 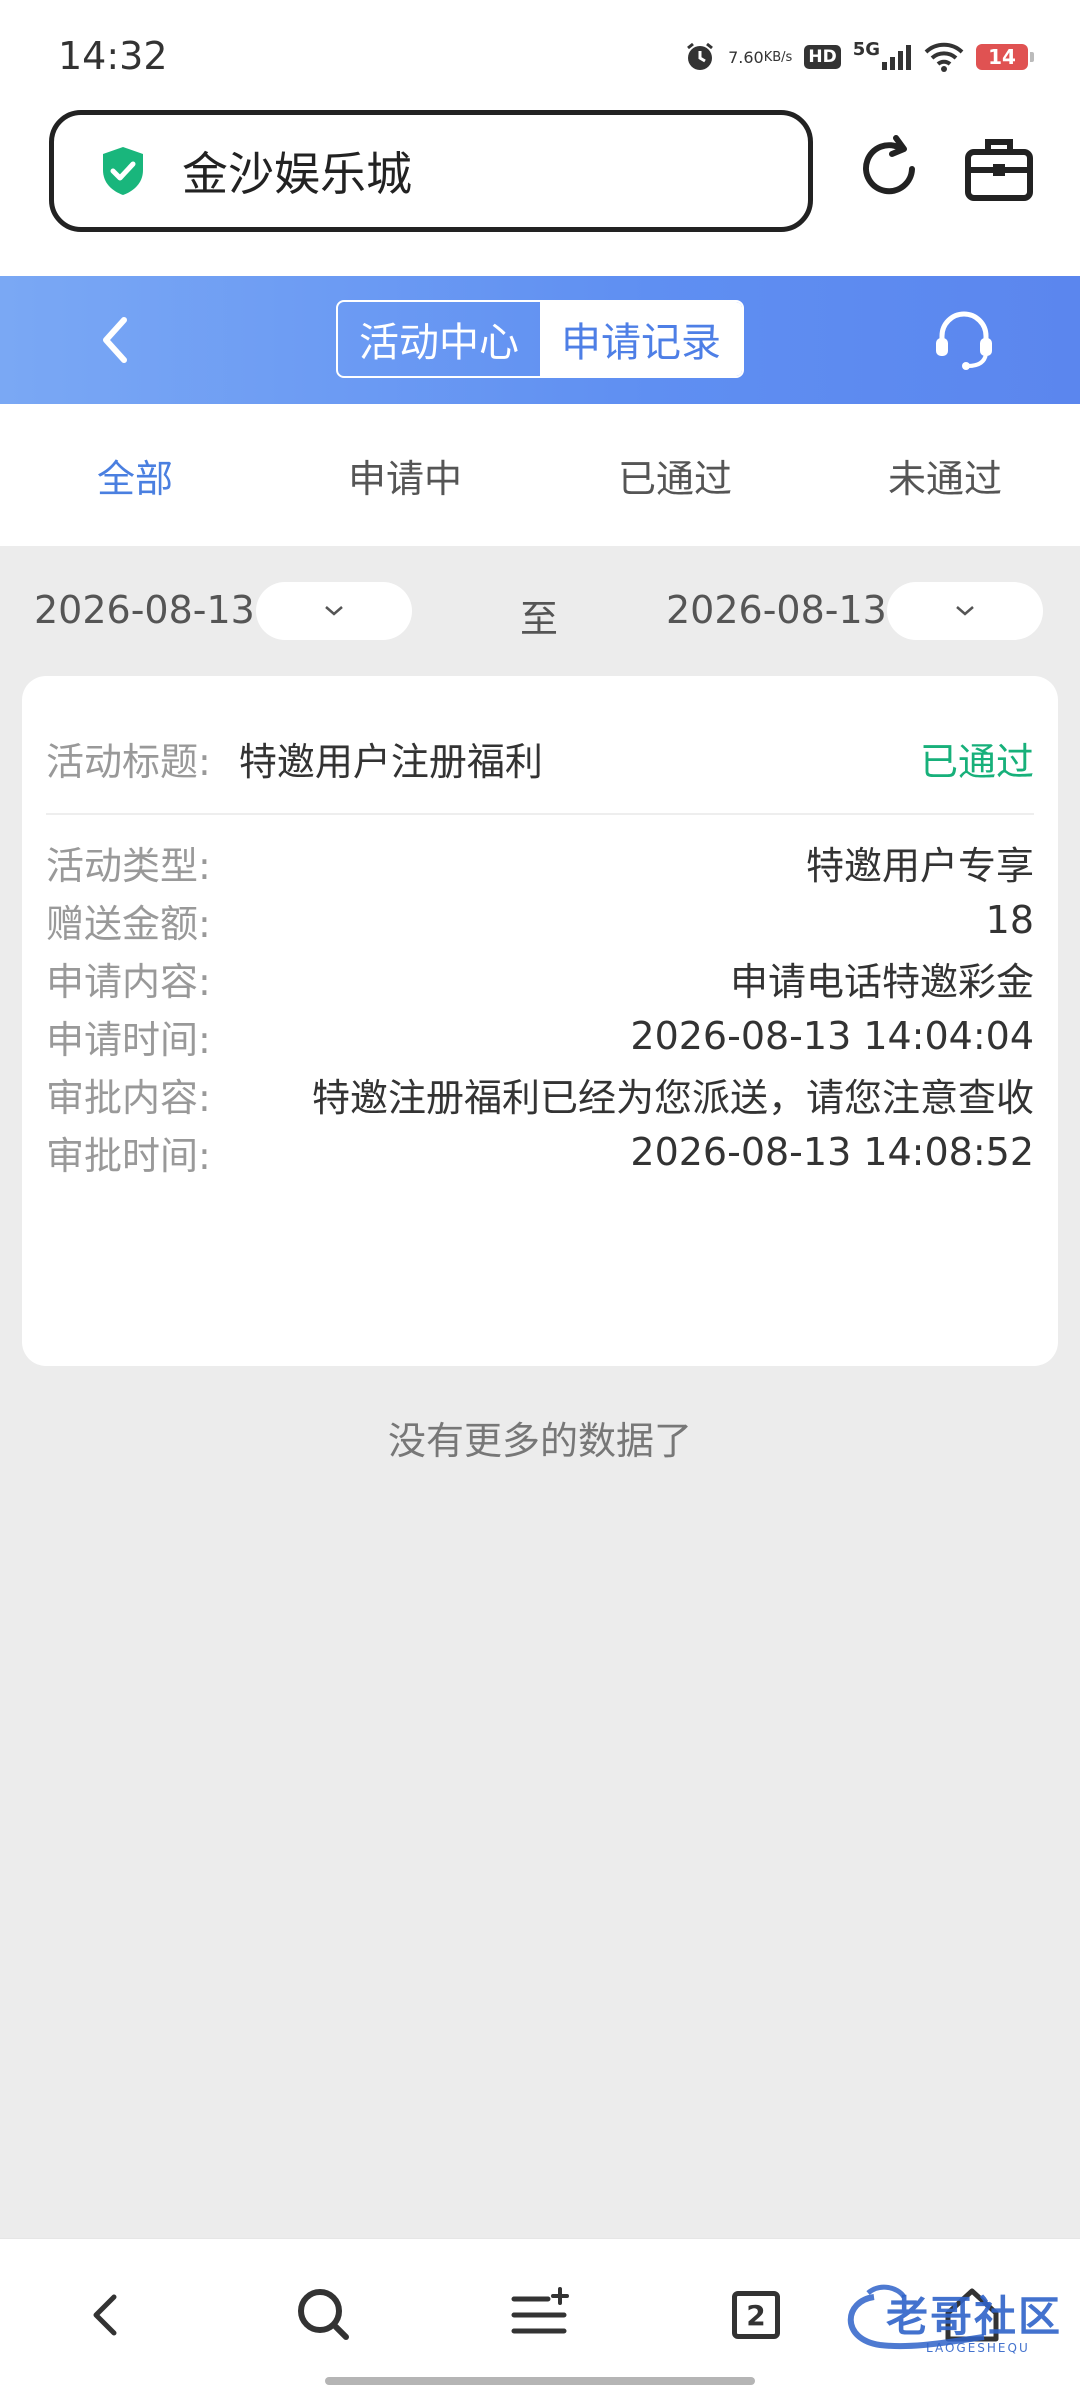 What do you see at coordinates (539, 619) in the screenshot?
I see `date-separator: 至` at bounding box center [539, 619].